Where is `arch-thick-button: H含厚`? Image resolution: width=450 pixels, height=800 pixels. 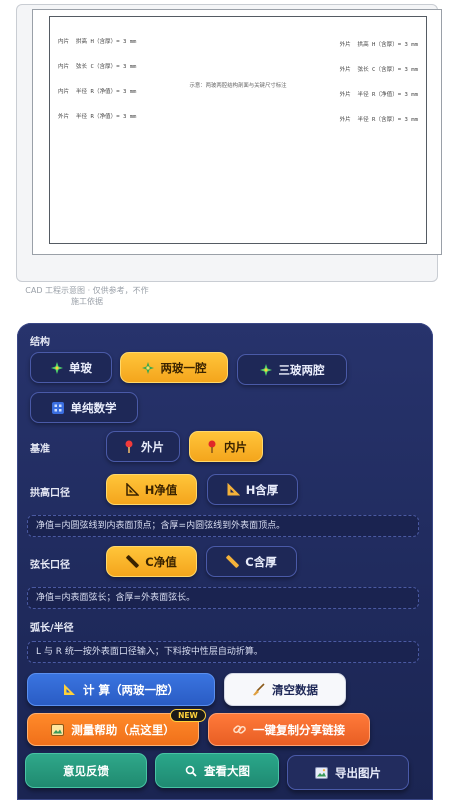
arch-thick-button: H含厚 is located at coordinates (252, 489).